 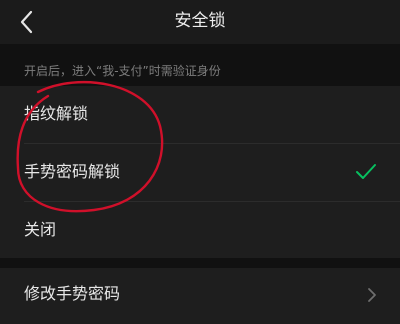 I want to click on section-hint: 开启后，进入“我-支付”时需验证身份, so click(x=122, y=71).